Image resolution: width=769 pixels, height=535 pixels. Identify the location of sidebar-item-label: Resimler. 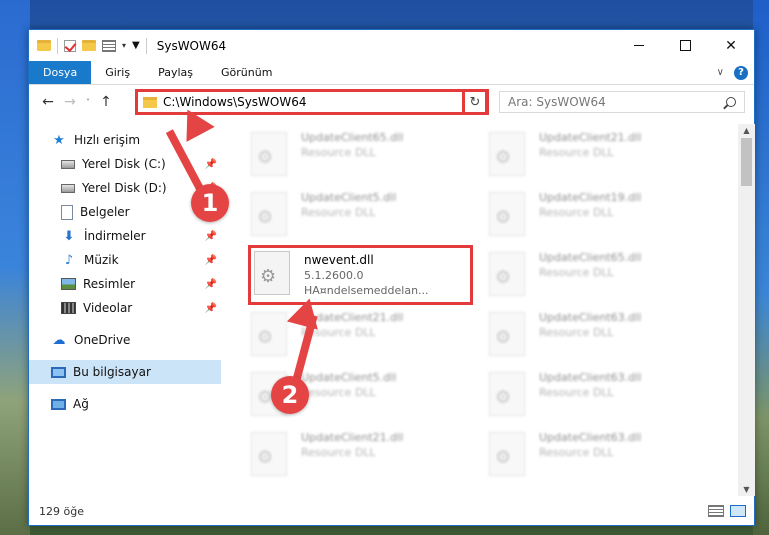
(109, 284).